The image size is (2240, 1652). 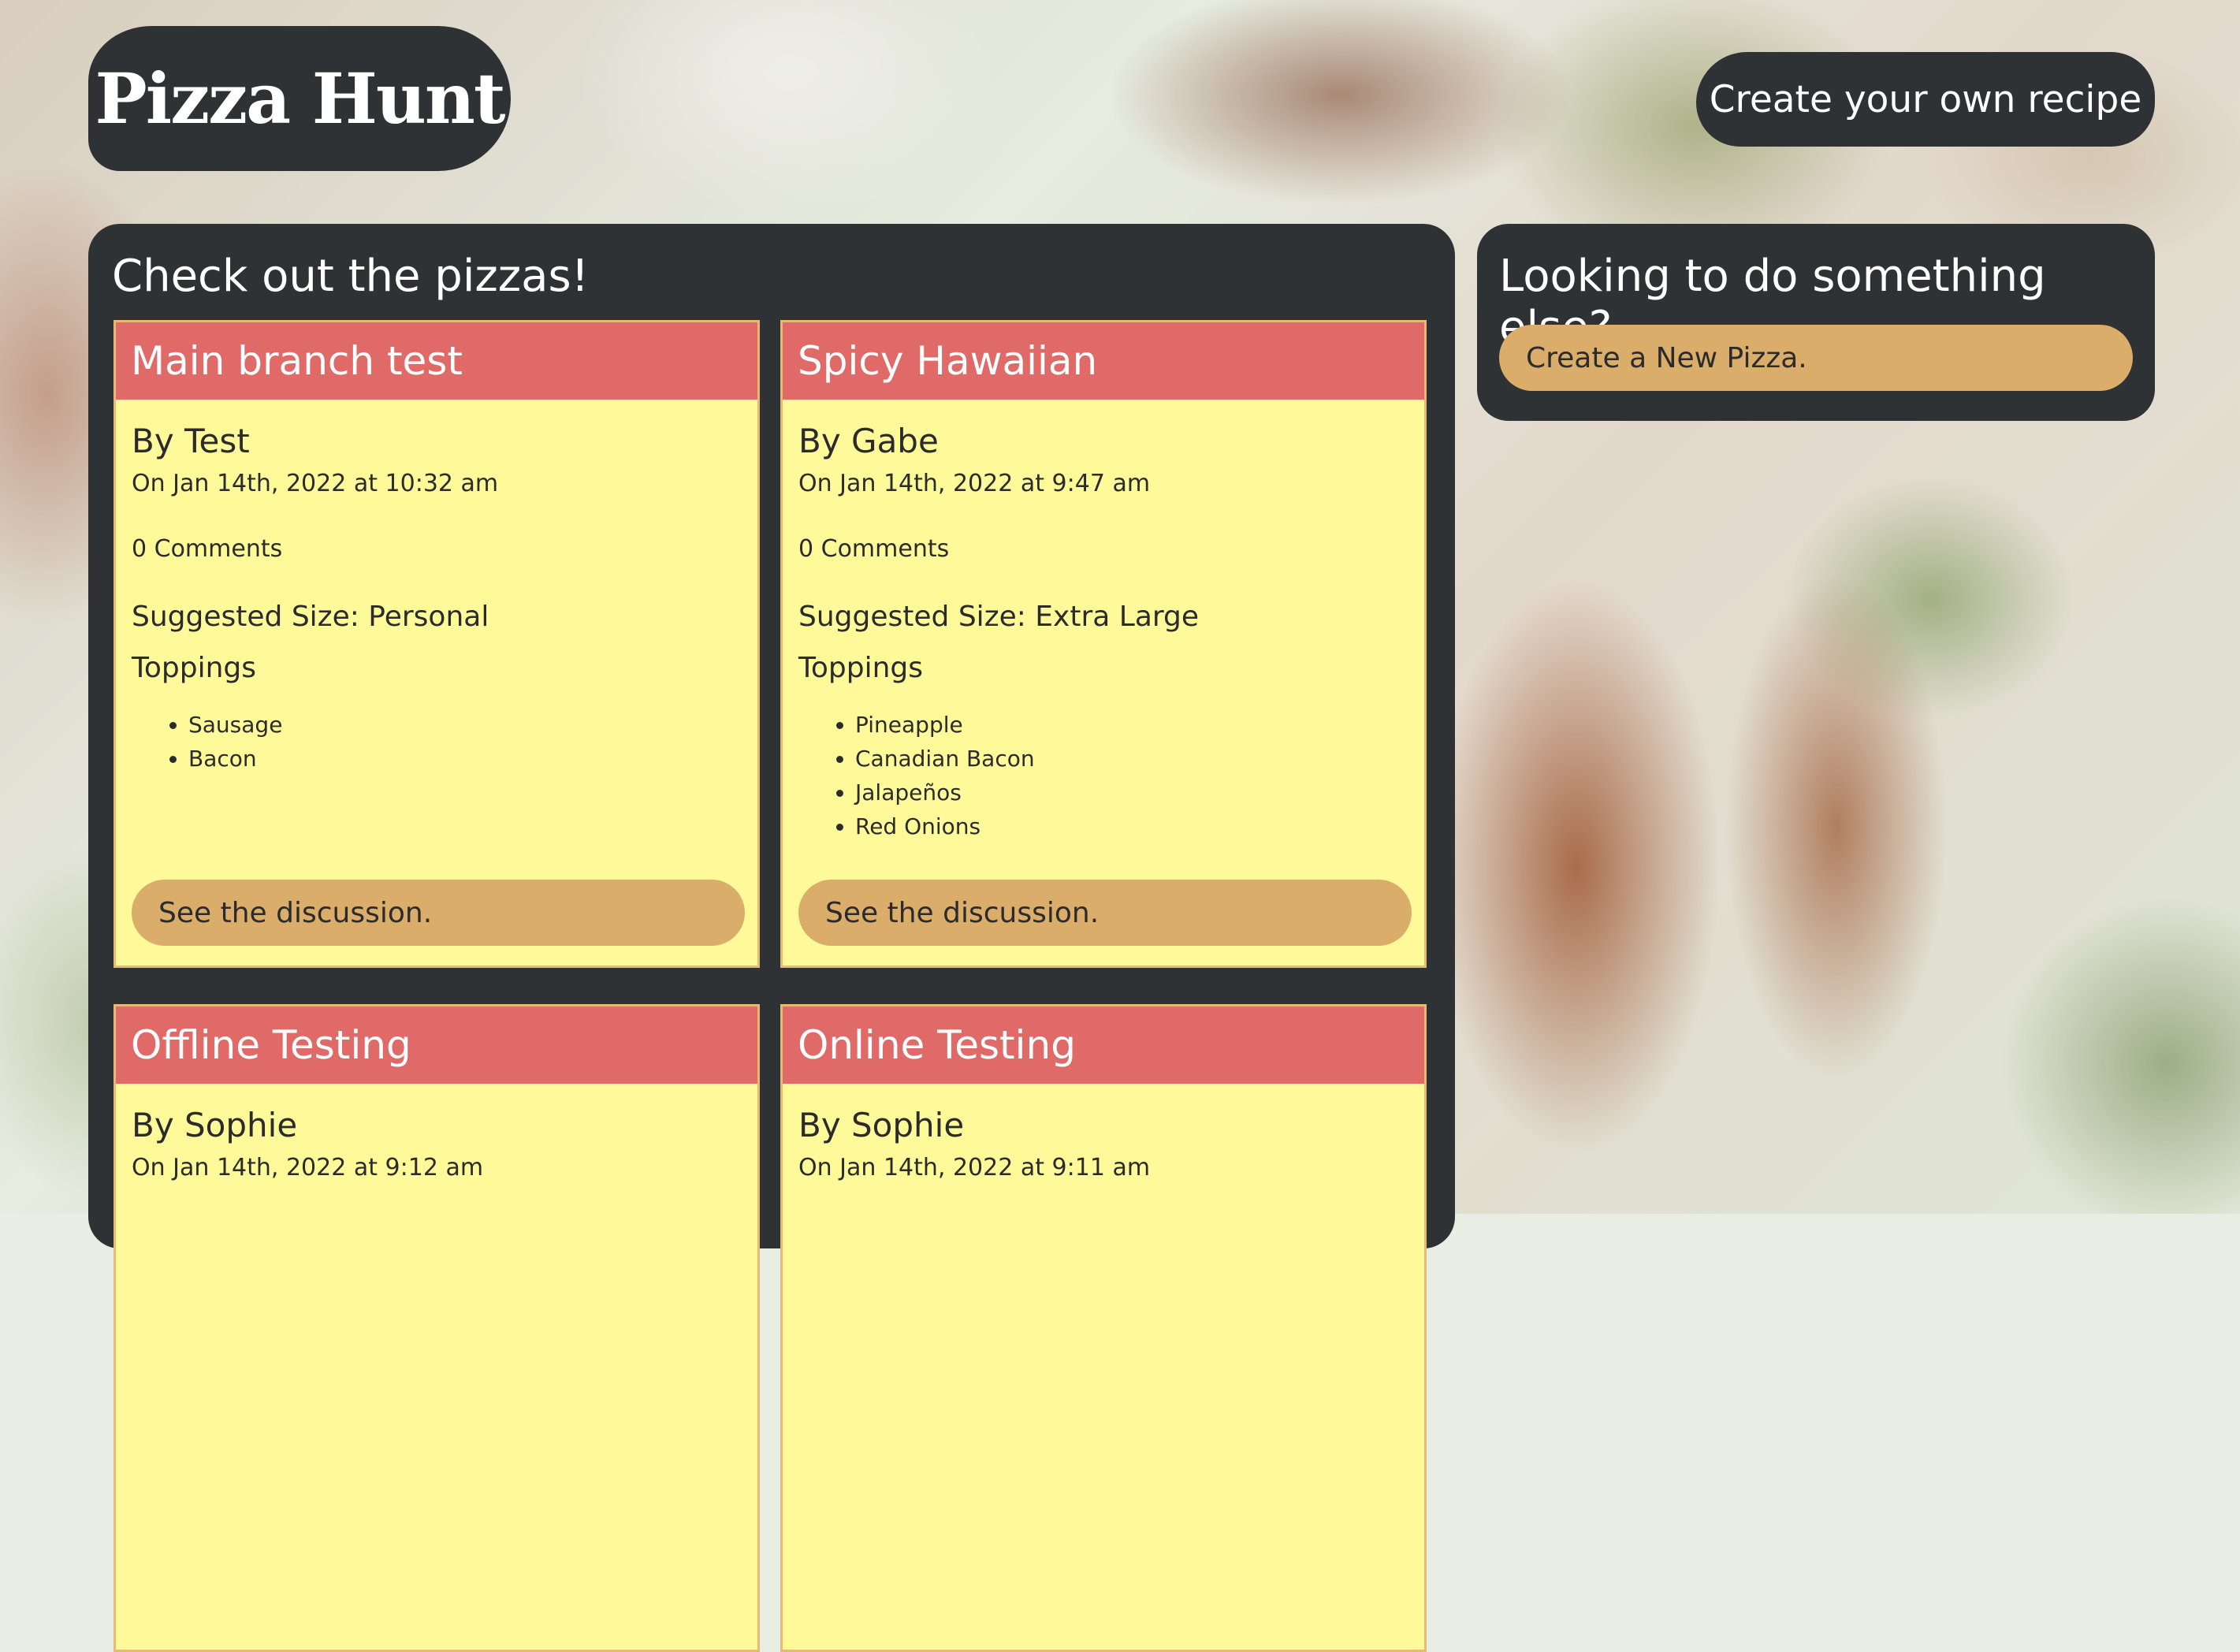 I want to click on topping-item: Pineapple, so click(x=1131, y=725).